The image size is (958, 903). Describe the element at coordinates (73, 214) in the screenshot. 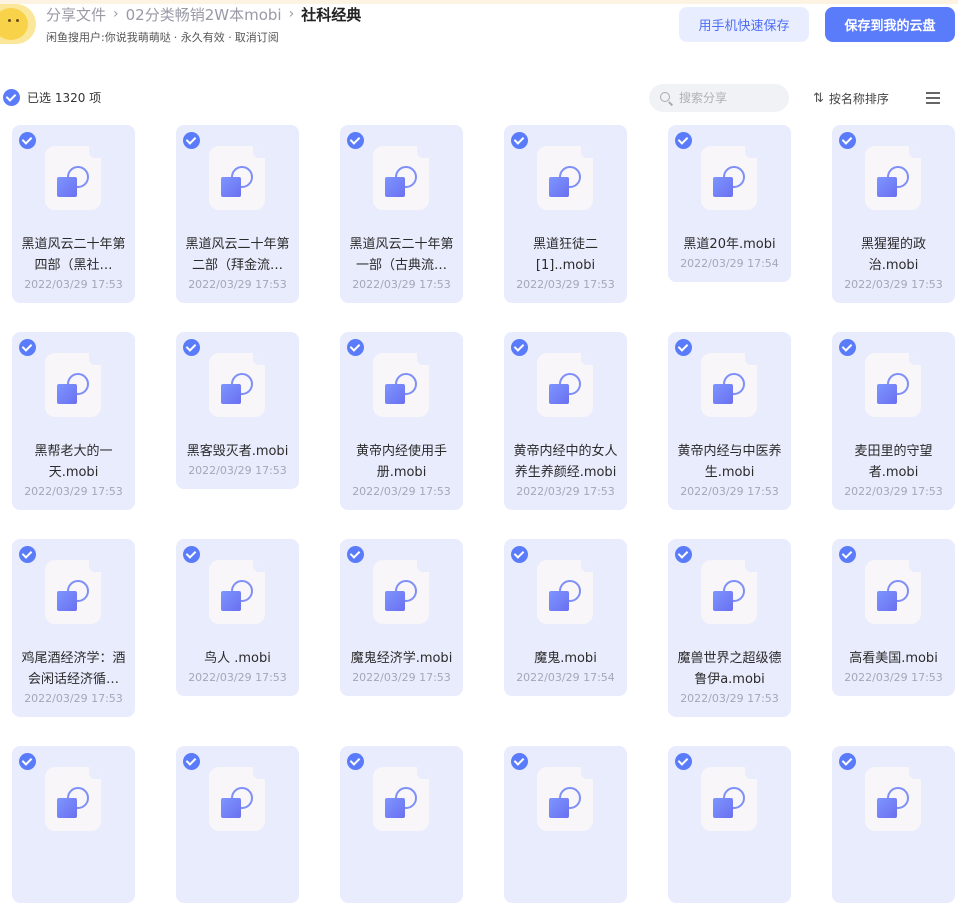

I see `file-card: 黑道风云二十年第四部（黑社… 2022/03/29 17:53` at that location.